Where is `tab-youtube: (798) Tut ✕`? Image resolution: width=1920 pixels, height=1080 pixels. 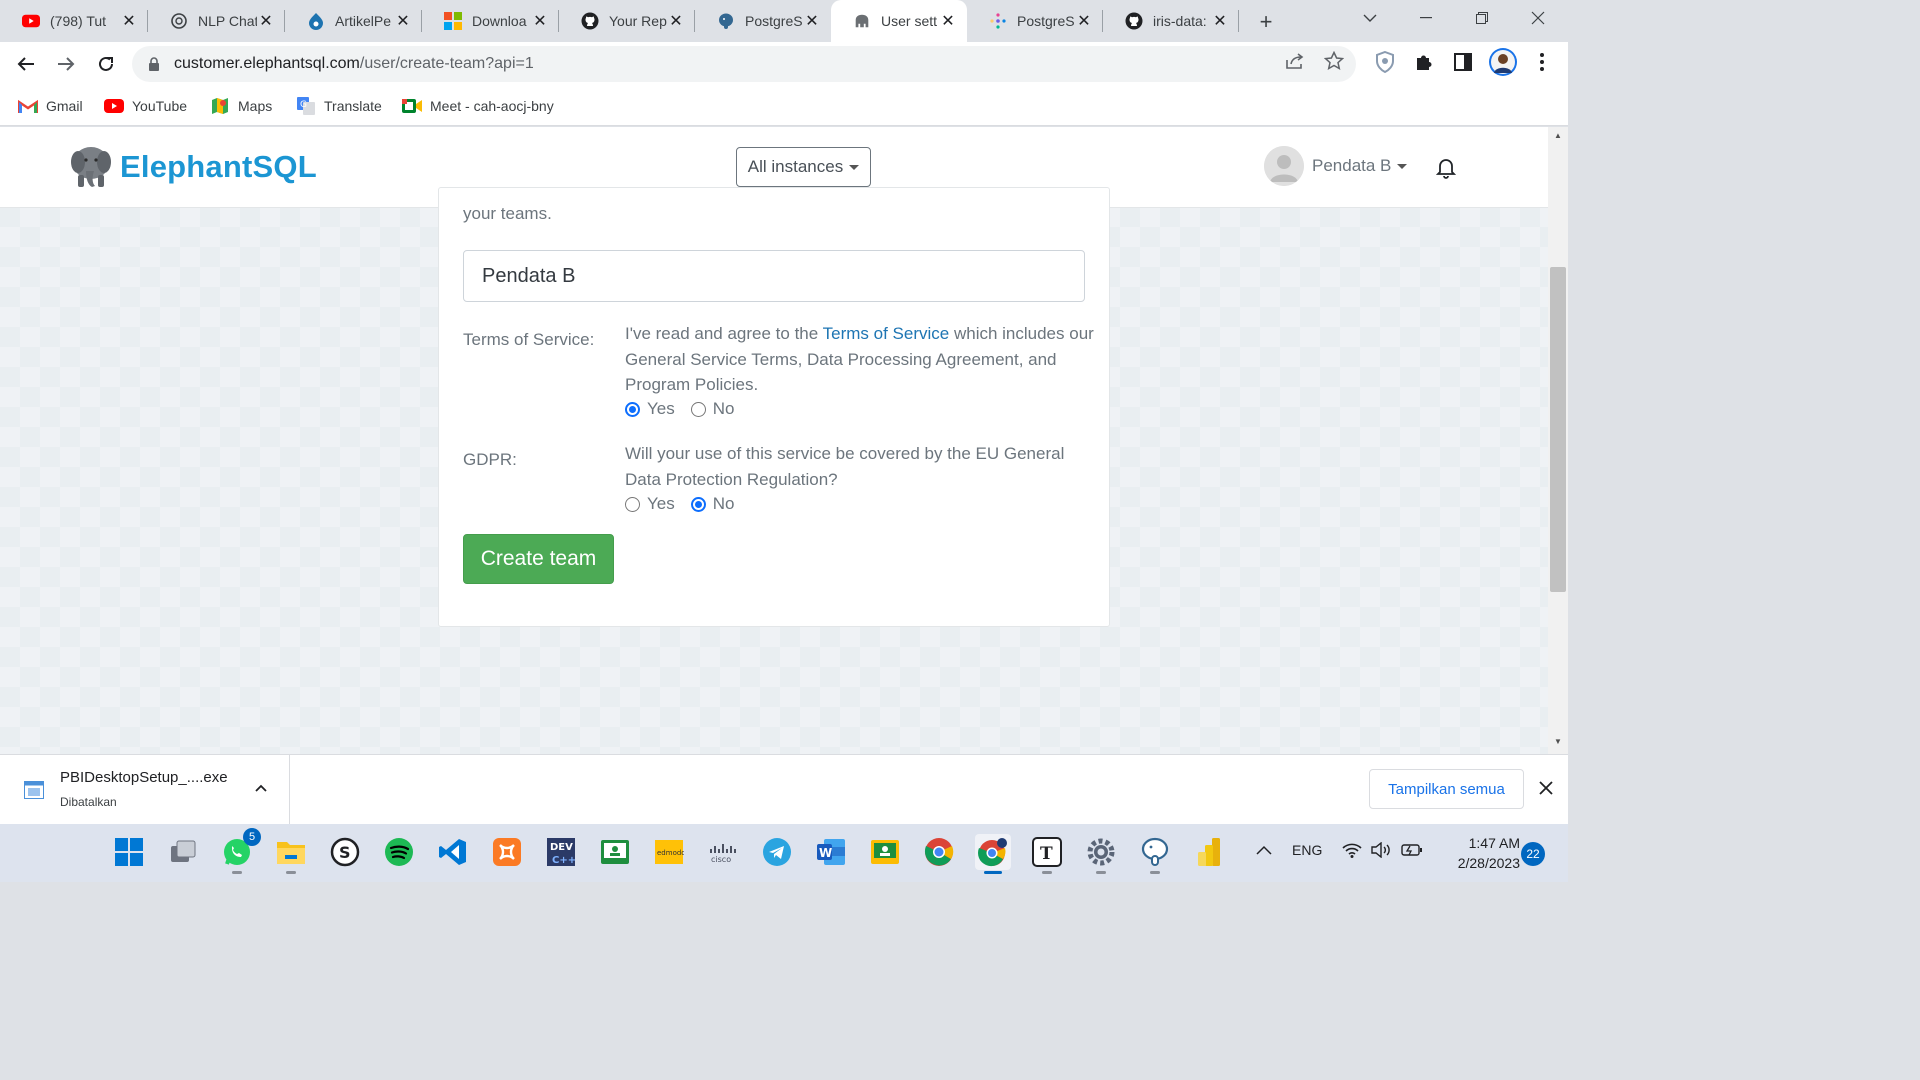
tab-youtube: (798) Tut ✕ is located at coordinates (74, 21).